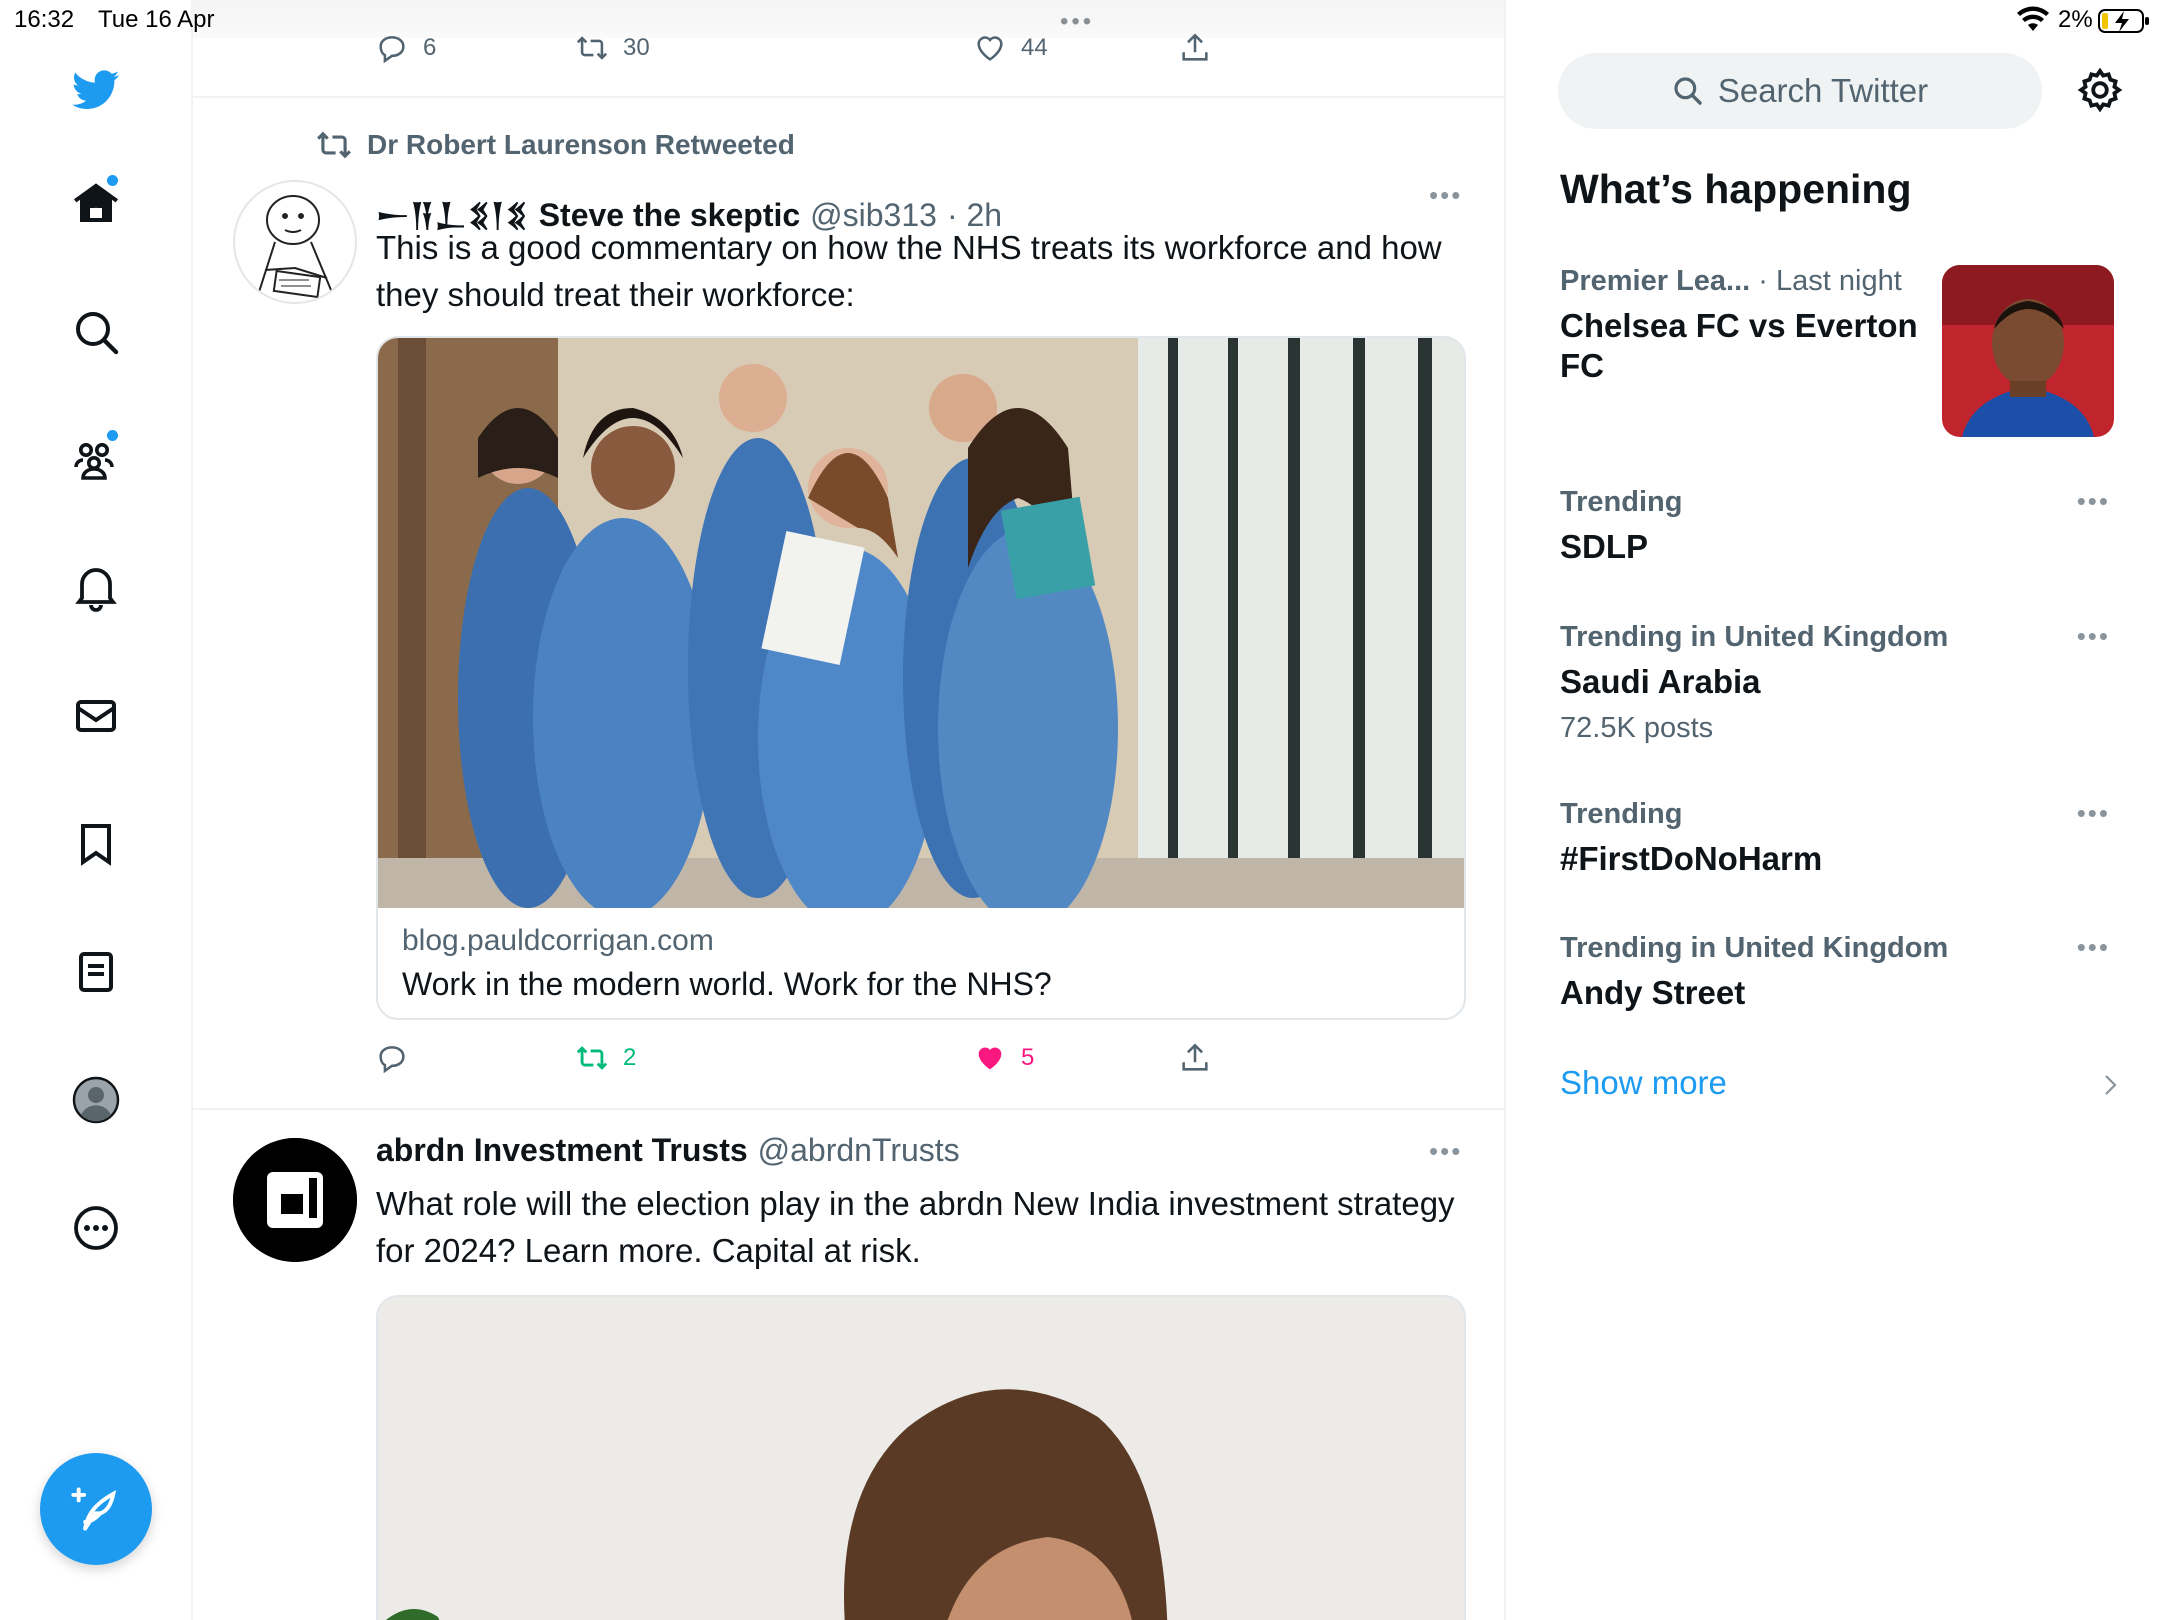  I want to click on trend-name: SDLP, so click(1604, 546).